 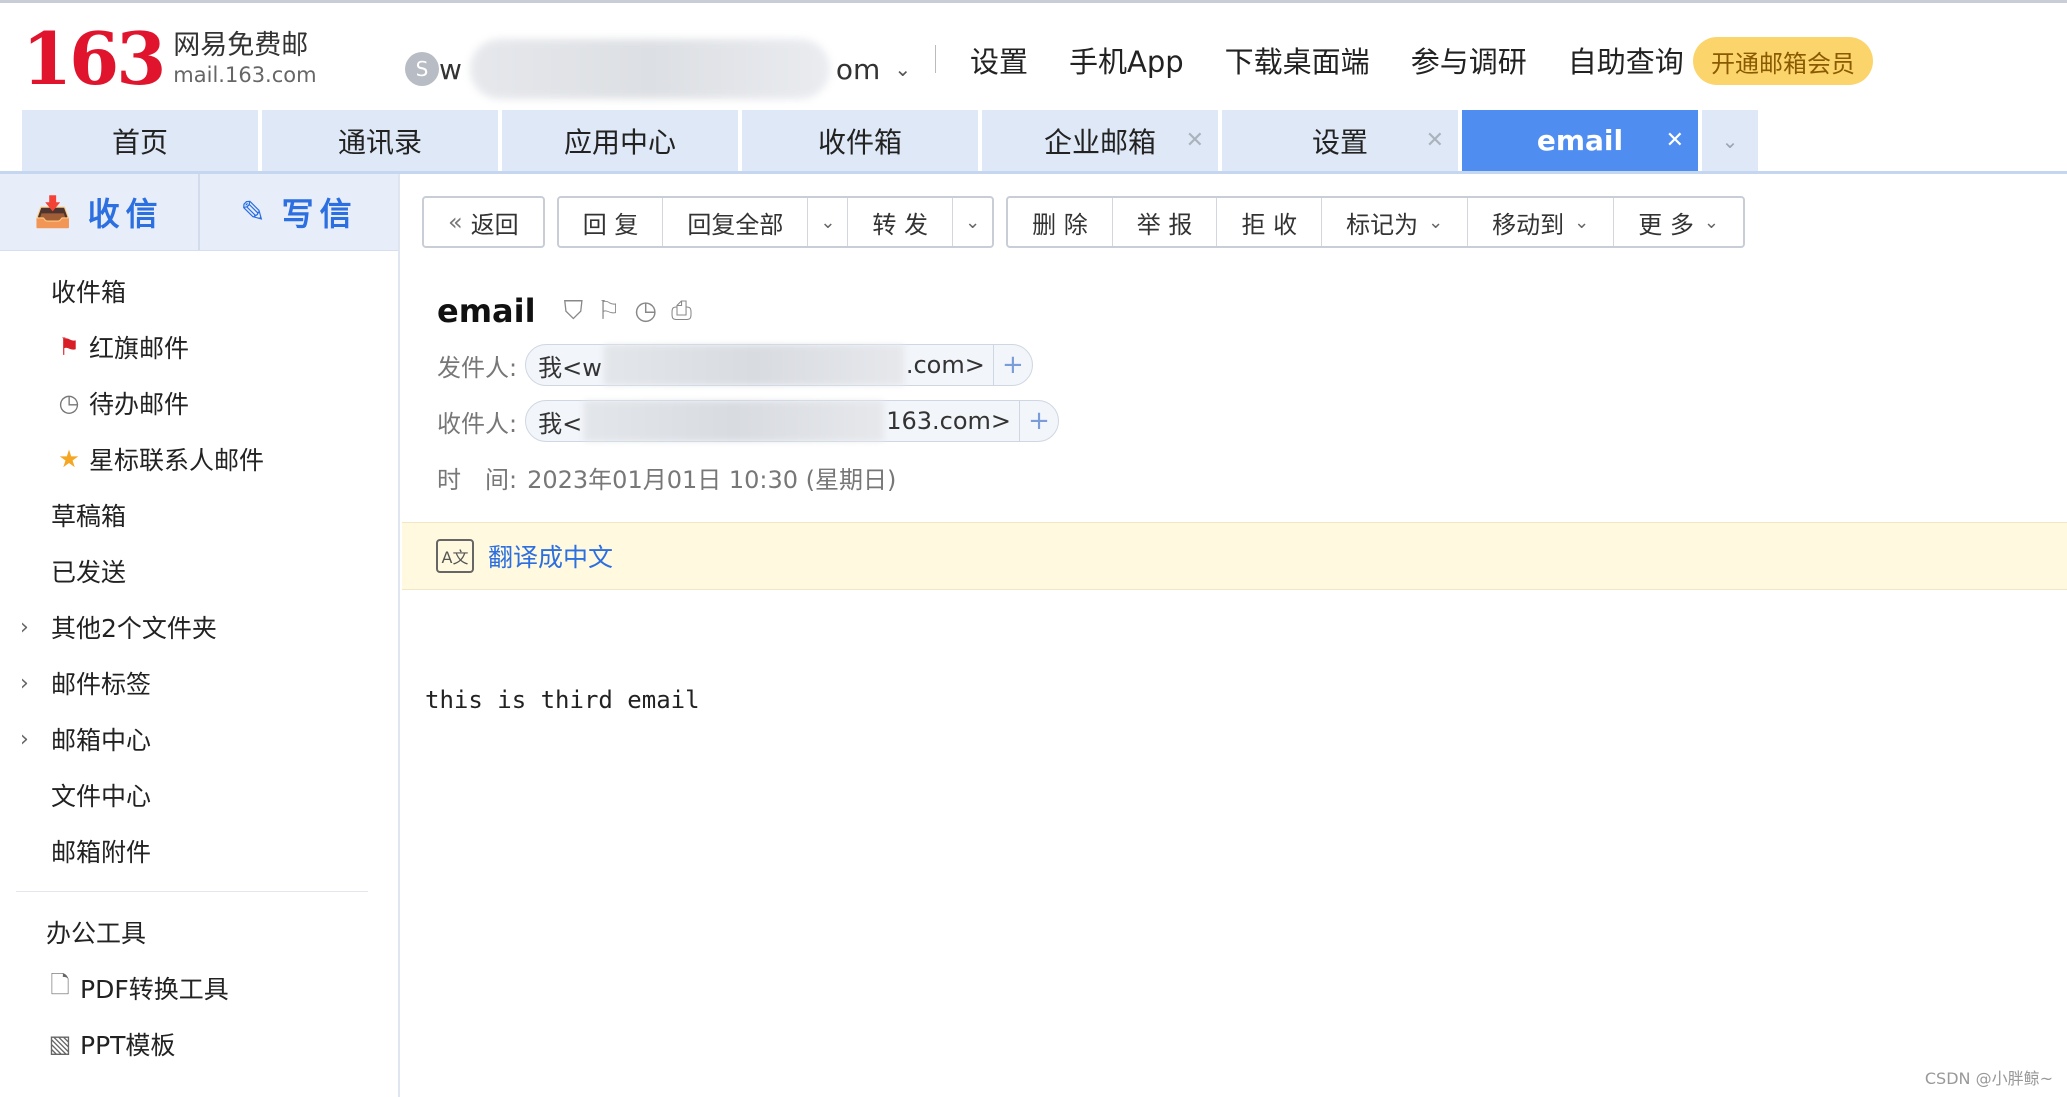 What do you see at coordinates (199, 347) in the screenshot?
I see `sidebar-item-flagged: ⚑ 红旗邮件` at bounding box center [199, 347].